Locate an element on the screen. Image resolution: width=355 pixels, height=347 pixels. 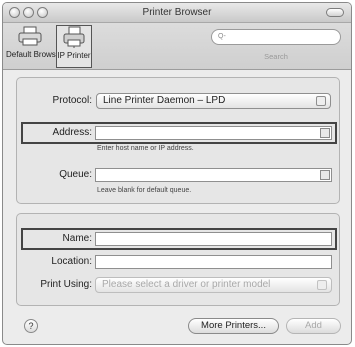
name-field is located at coordinates (213, 239).